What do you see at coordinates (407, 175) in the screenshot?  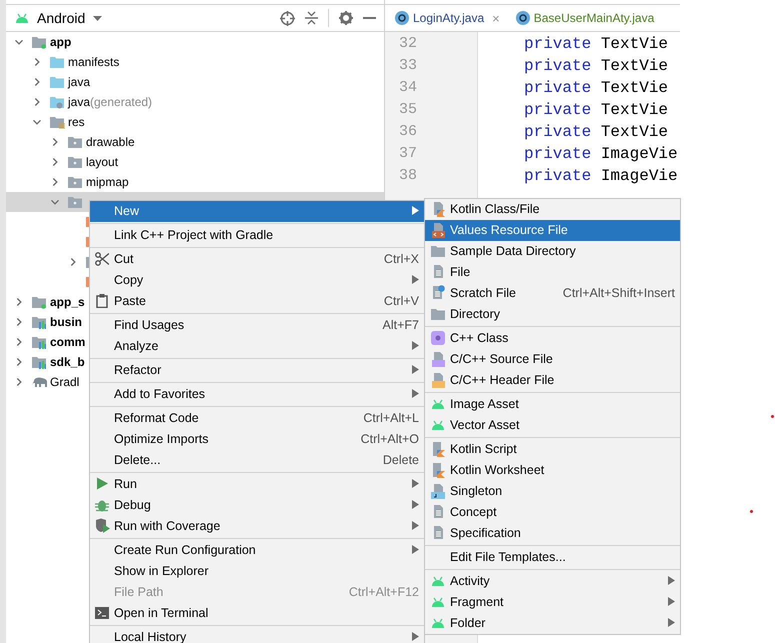 I see `line-number: 38` at bounding box center [407, 175].